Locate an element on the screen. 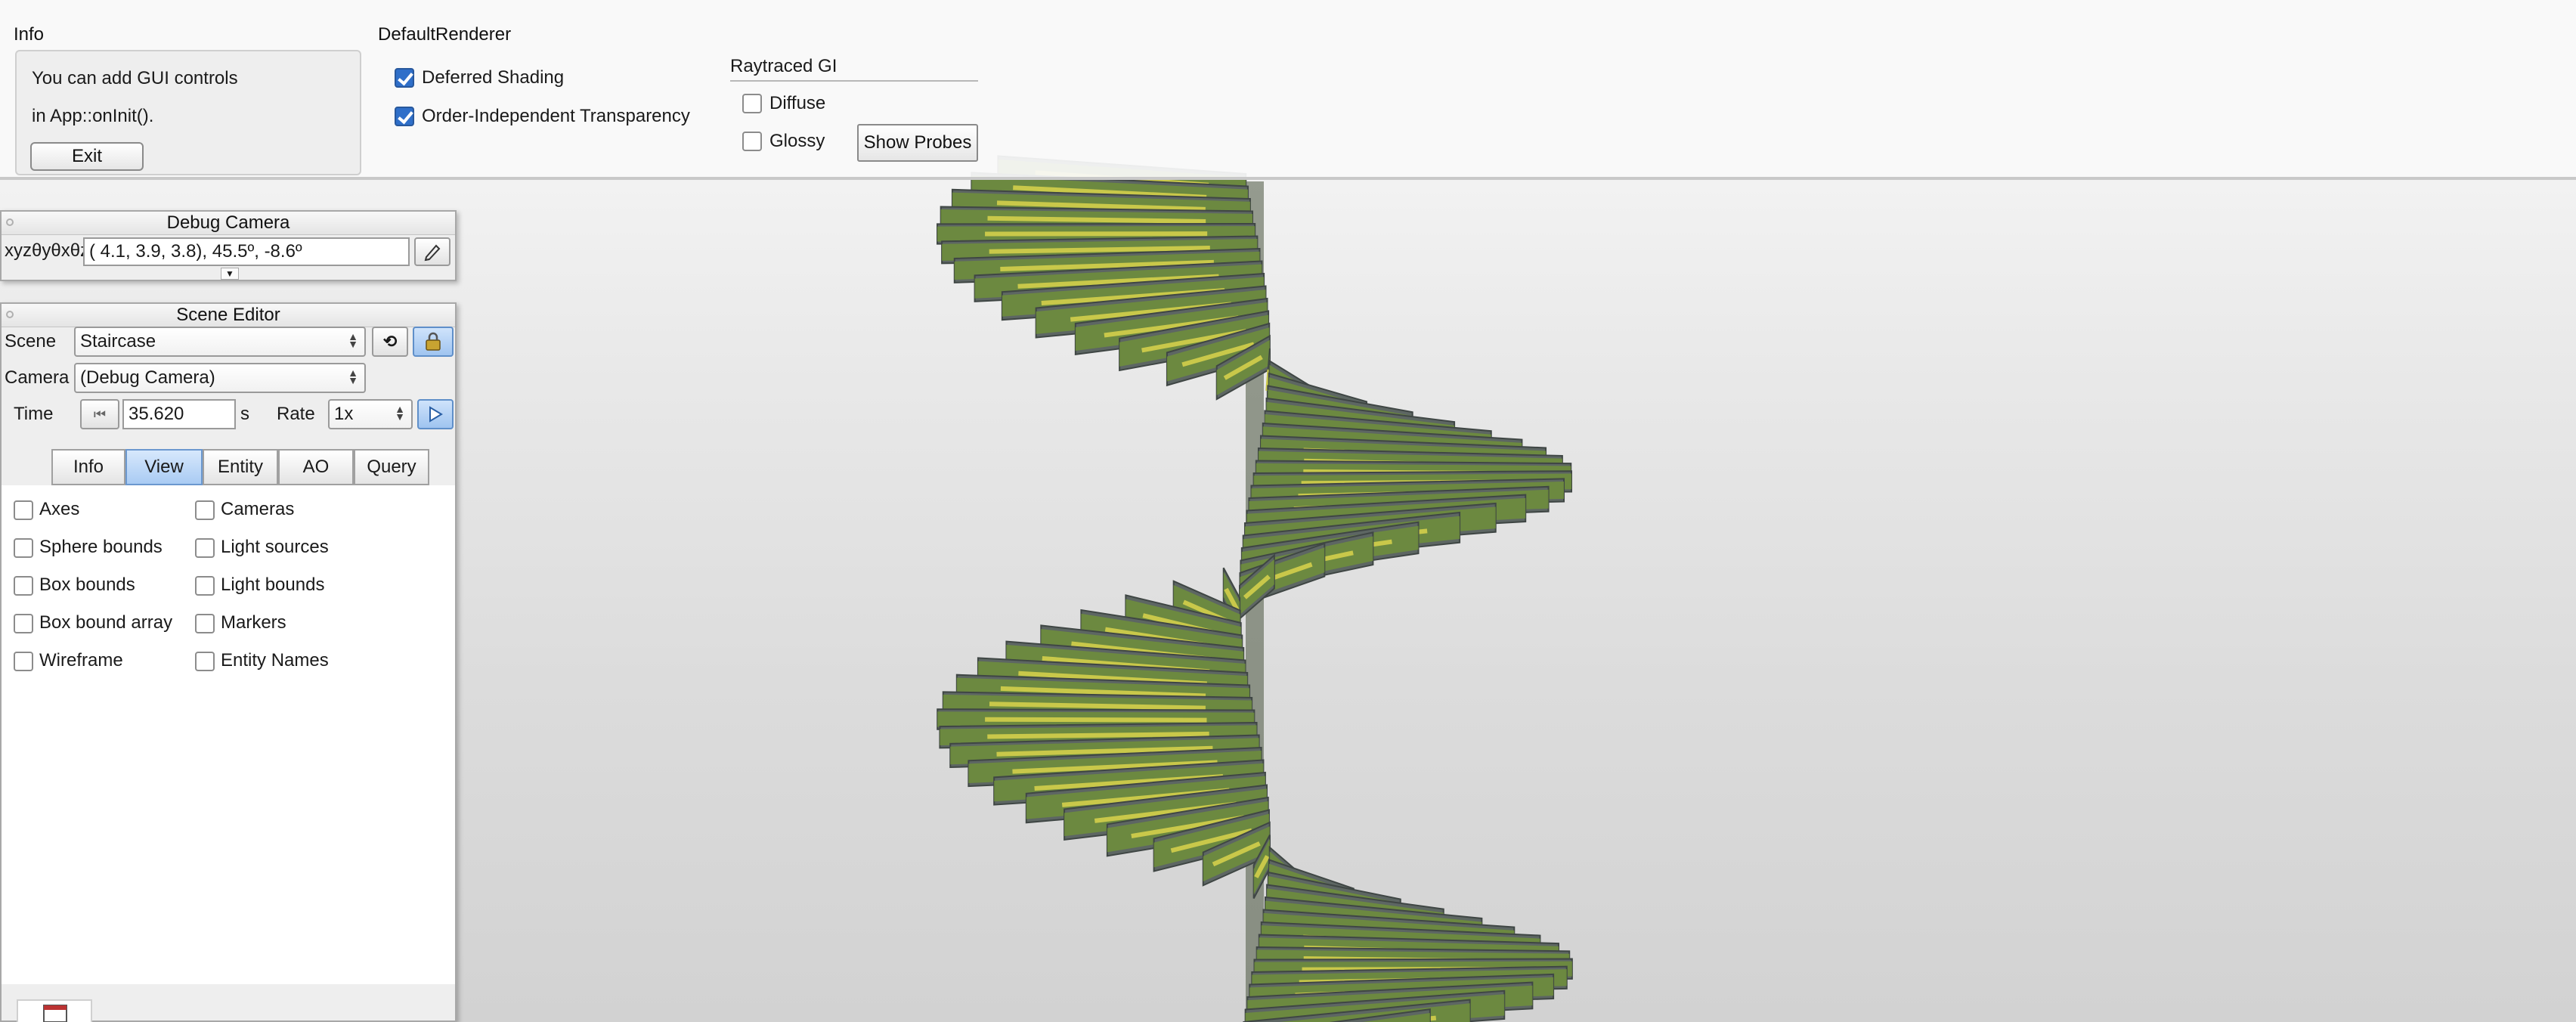 The width and height of the screenshot is (2576, 1022). markers-label: Markers is located at coordinates (253, 622).